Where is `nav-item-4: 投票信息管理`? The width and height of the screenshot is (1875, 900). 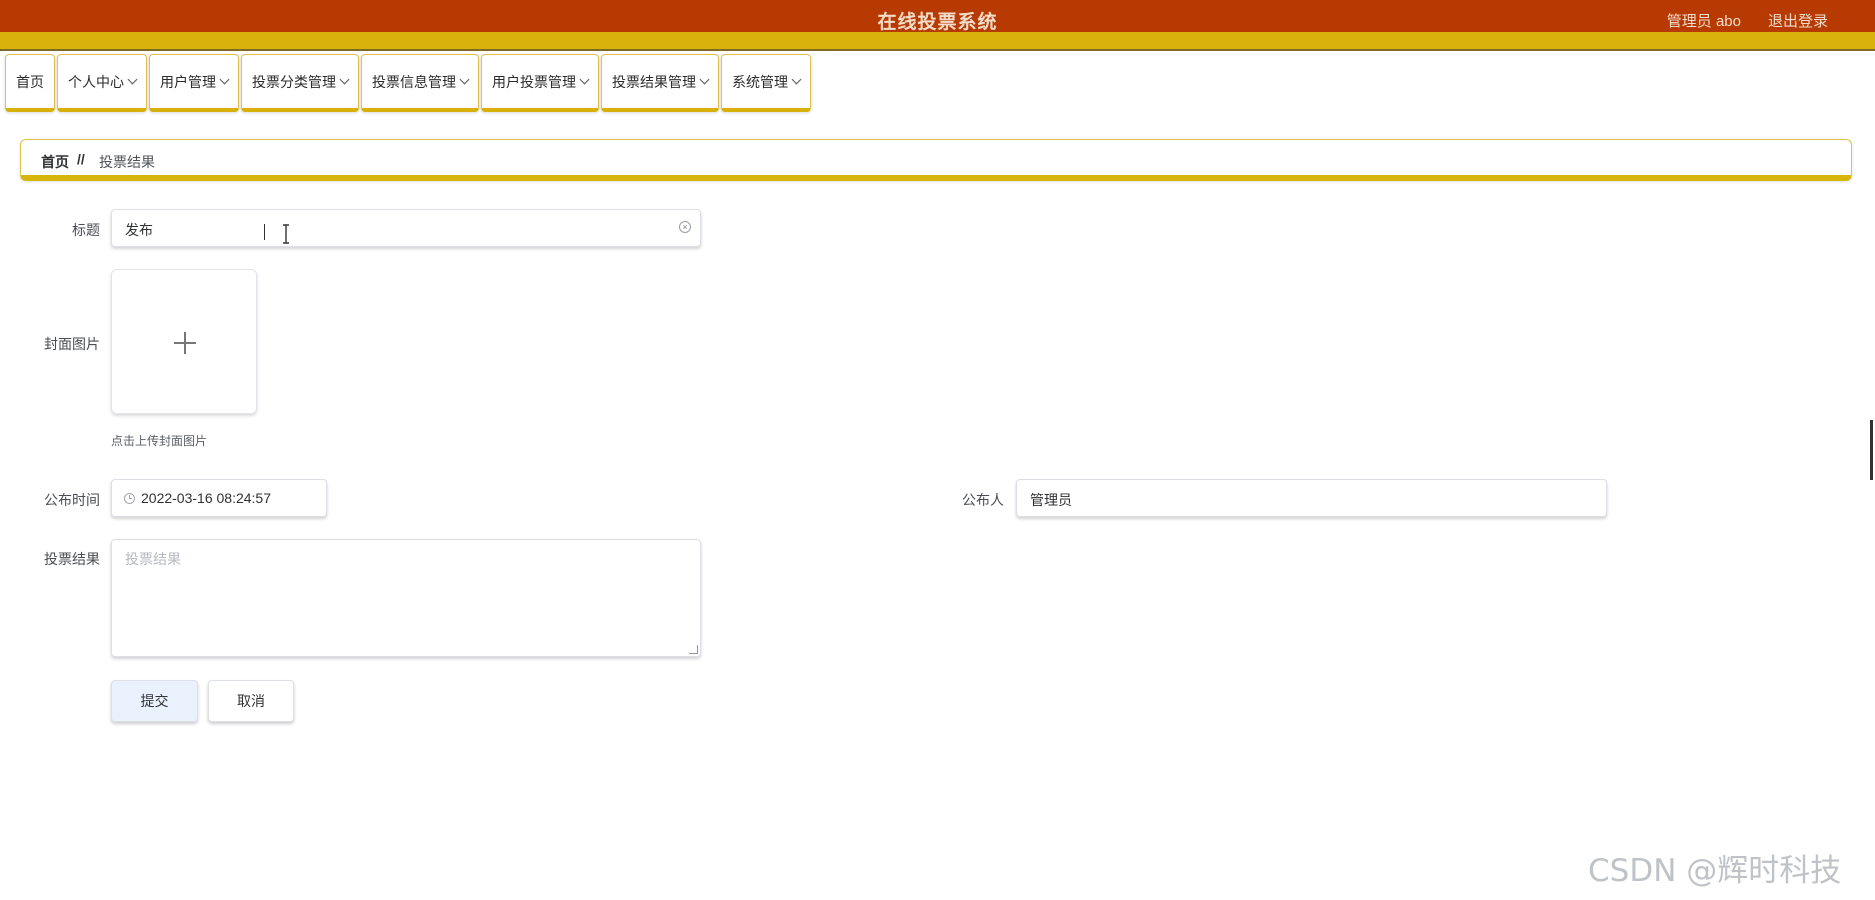
nav-item-4: 投票信息管理 is located at coordinates (420, 83).